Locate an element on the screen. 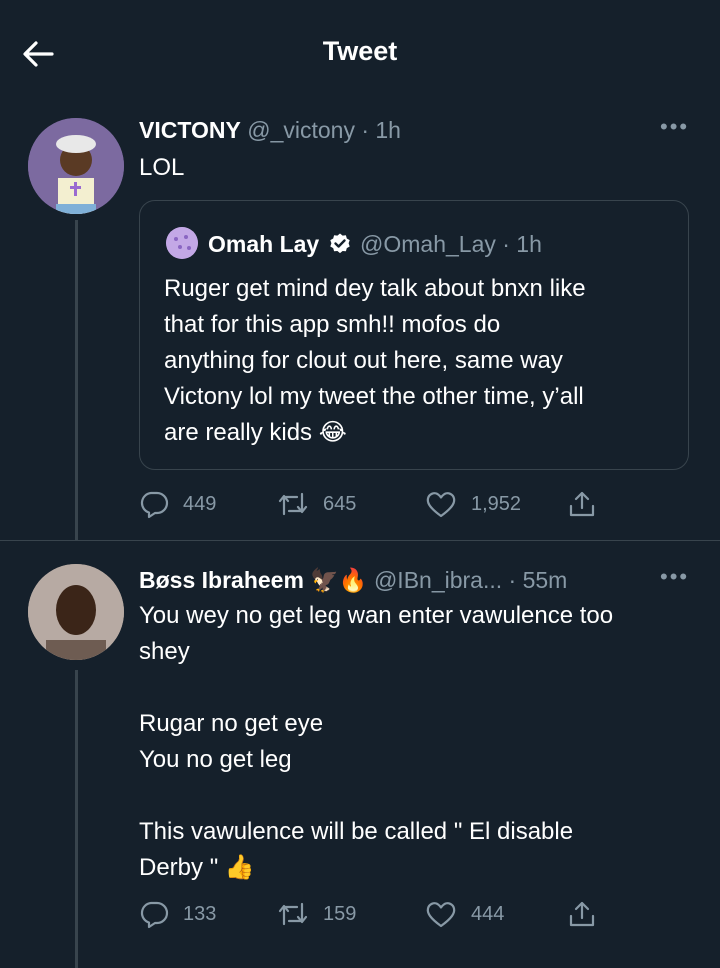  tweet-actions: 449 645 1,952 is located at coordinates (379, 504).